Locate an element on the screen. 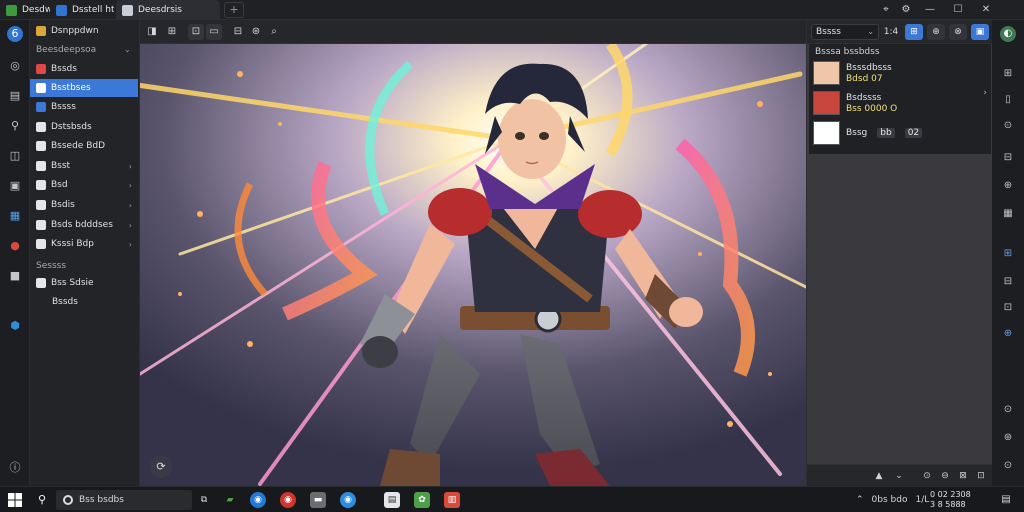 This screenshot has width=1024, height=512. view-select: Bssss ⌄ is located at coordinates (845, 32).